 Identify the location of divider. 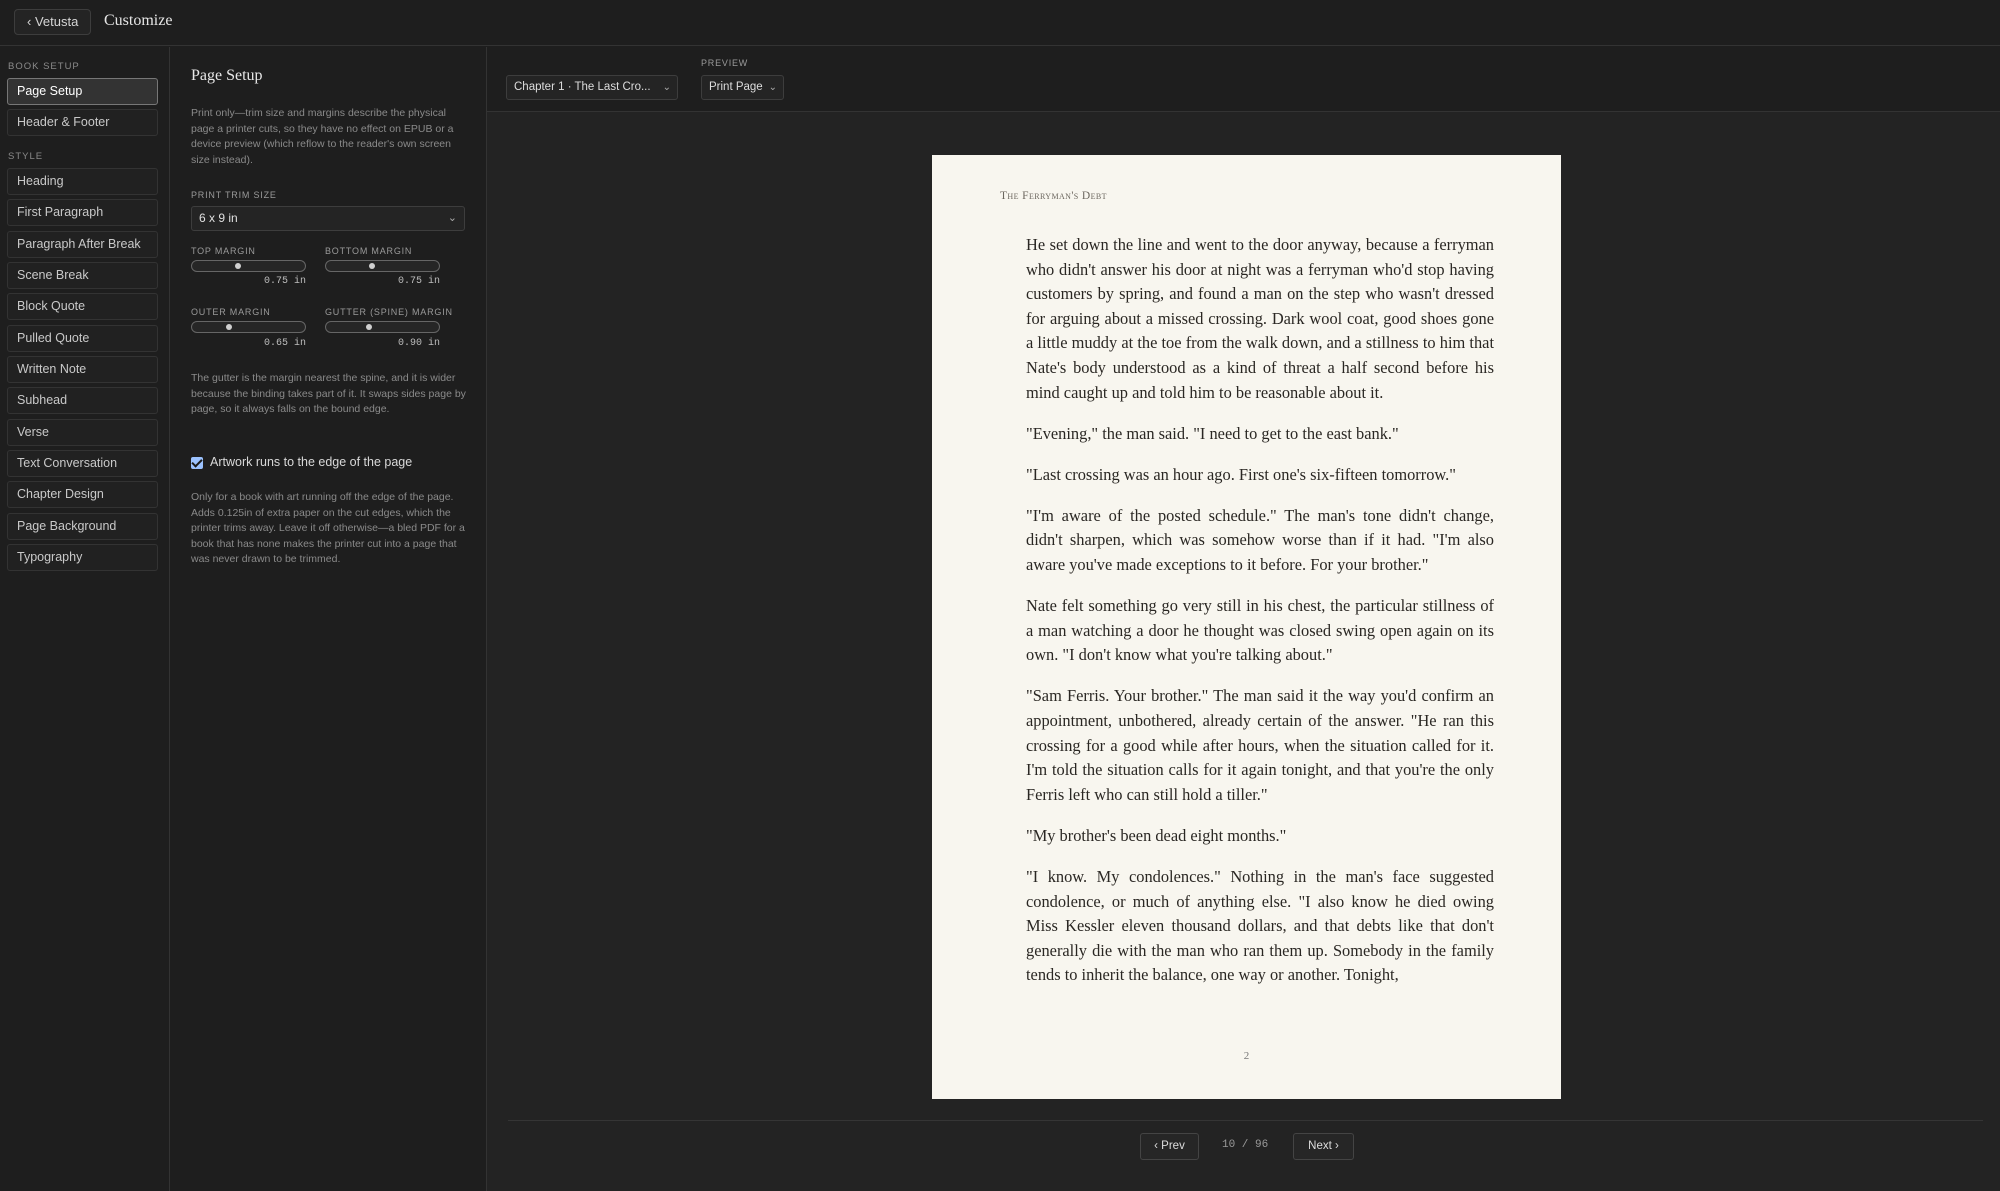
(1245, 1120).